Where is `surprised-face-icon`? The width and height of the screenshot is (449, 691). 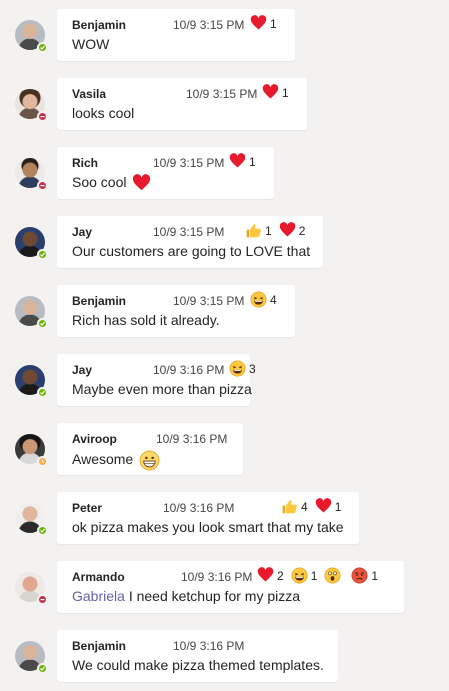
surprised-face-icon is located at coordinates (332, 575).